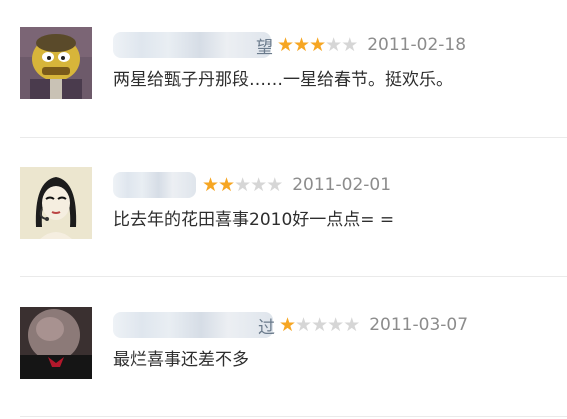  I want to click on comment-date: 2011-02-01, so click(342, 185).